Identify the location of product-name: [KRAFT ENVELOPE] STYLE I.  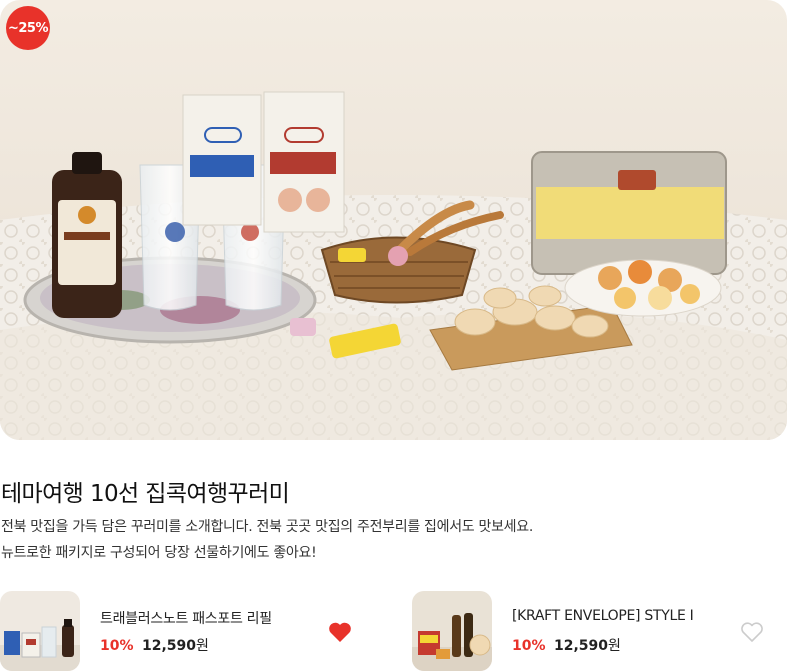
(603, 616).